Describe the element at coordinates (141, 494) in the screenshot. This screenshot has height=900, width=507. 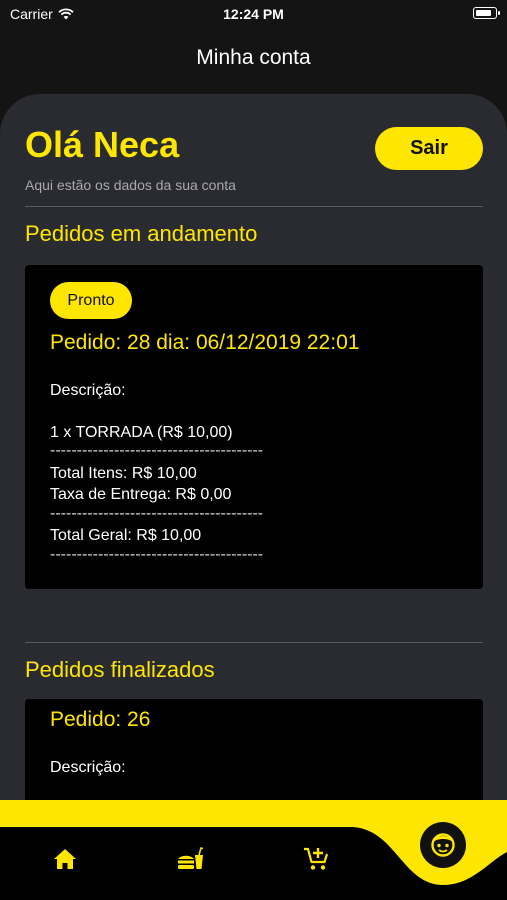
I see `delivery-fee: Taxa de Entrega: R$ 0,00` at that location.